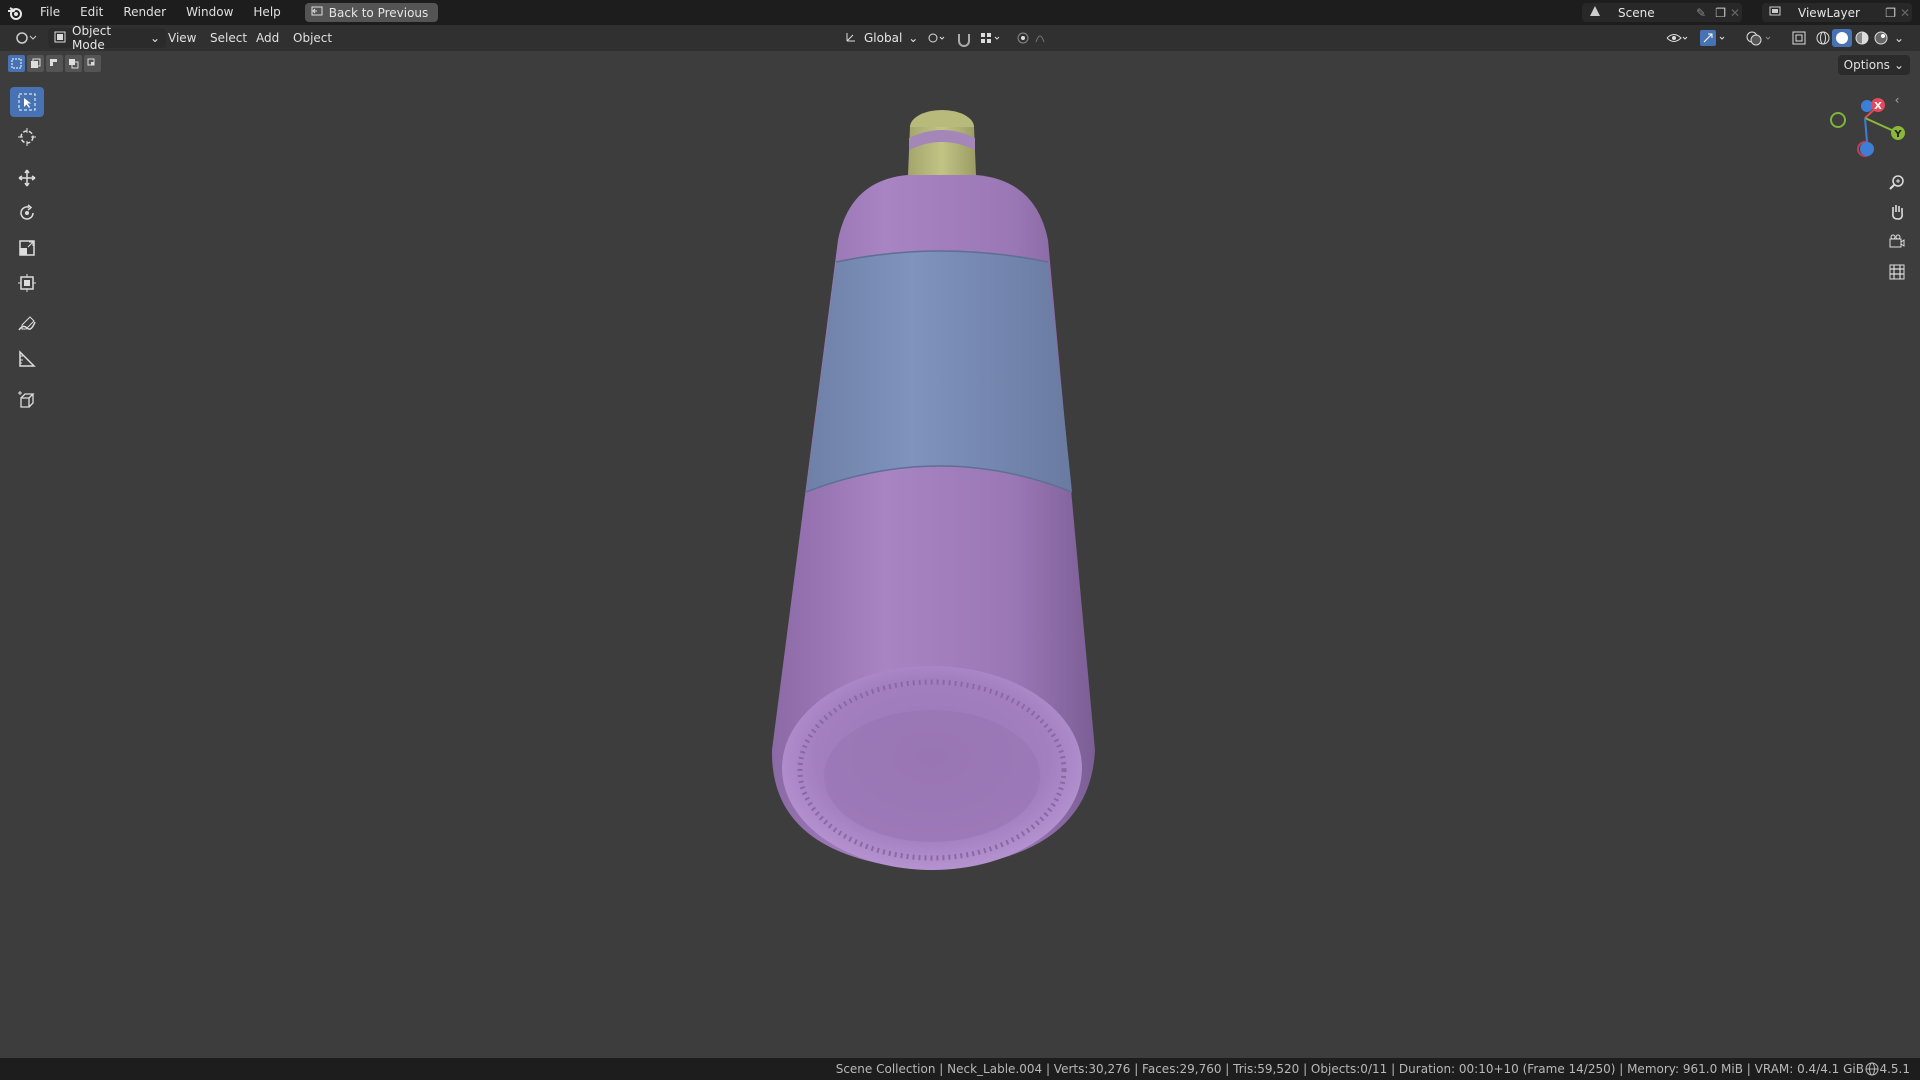 The height and width of the screenshot is (1080, 1920). I want to click on shading-options-chevron-icon: ⌄, so click(1899, 38).